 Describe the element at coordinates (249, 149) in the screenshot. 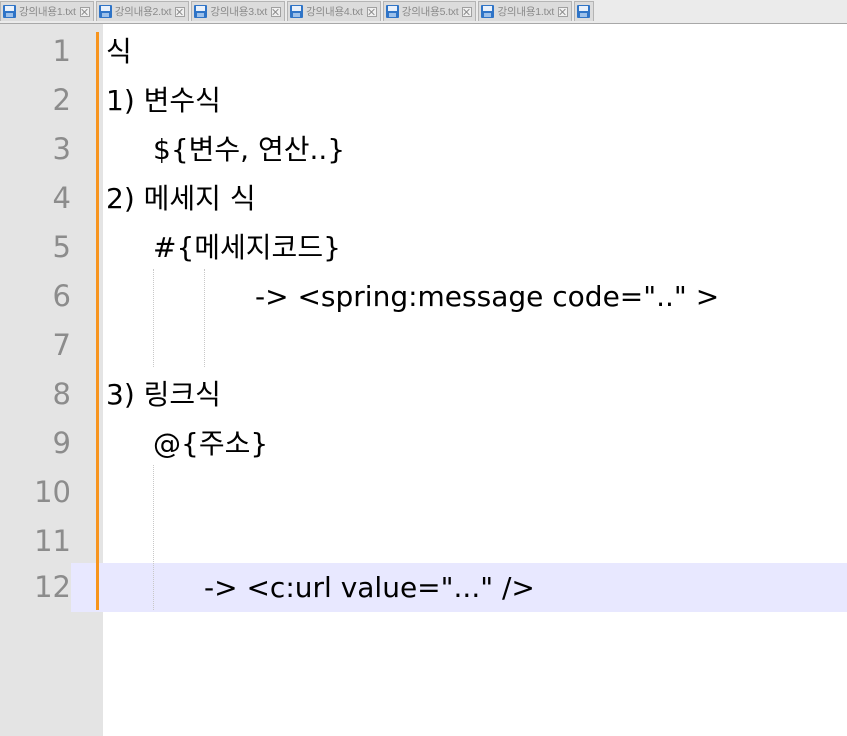

I see `line-text: ${변수, 연산..}` at that location.